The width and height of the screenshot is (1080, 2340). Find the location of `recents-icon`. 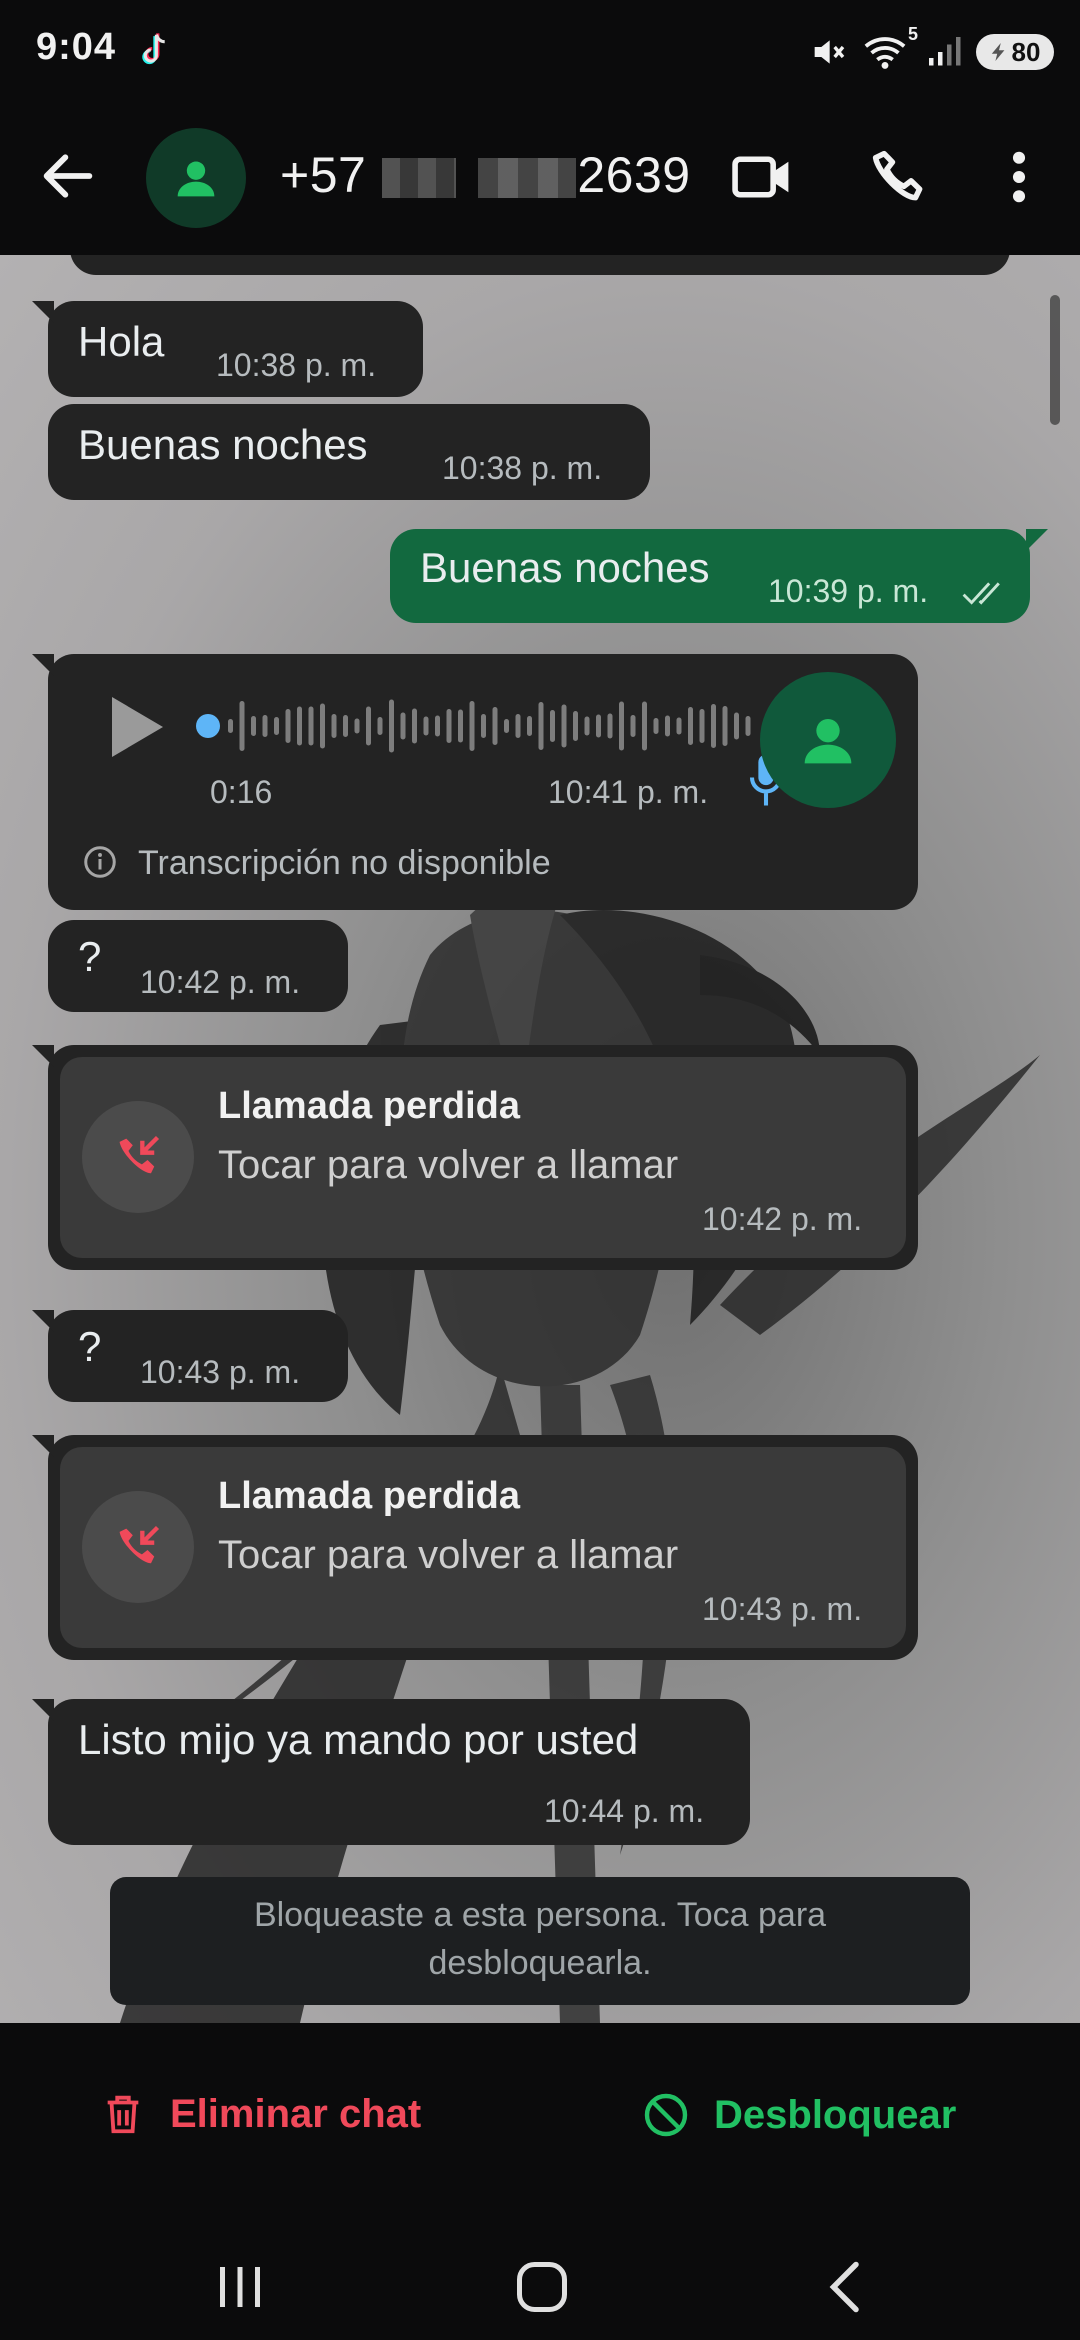

recents-icon is located at coordinates (240, 2287).